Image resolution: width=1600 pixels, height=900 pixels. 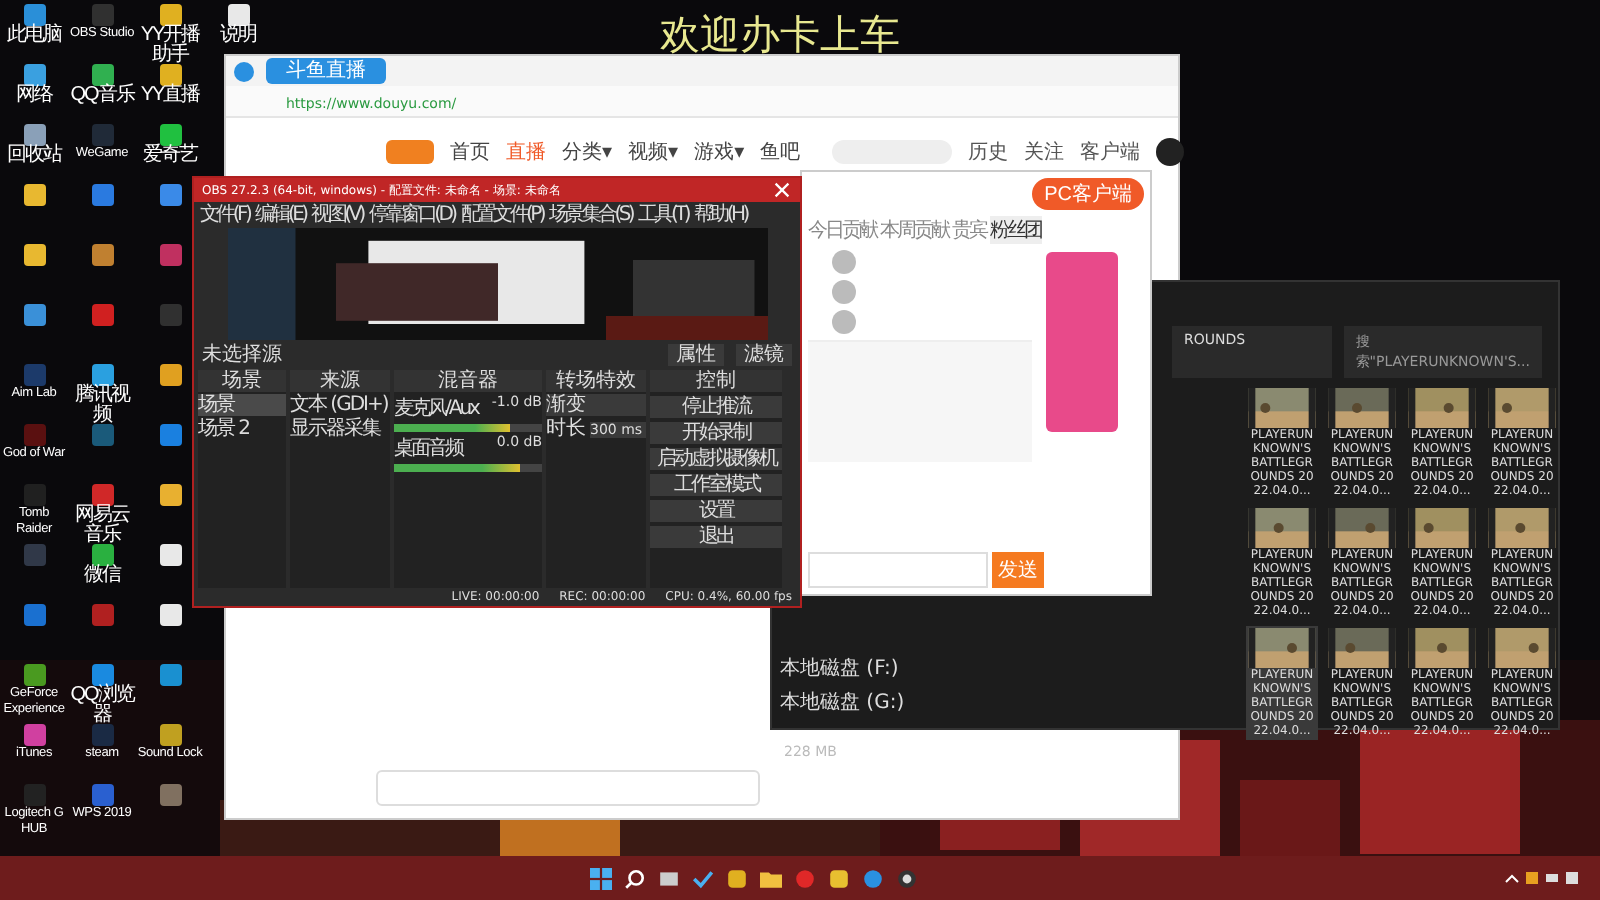 What do you see at coordinates (764, 355) in the screenshot?
I see `toolbar-button: 滤镜` at bounding box center [764, 355].